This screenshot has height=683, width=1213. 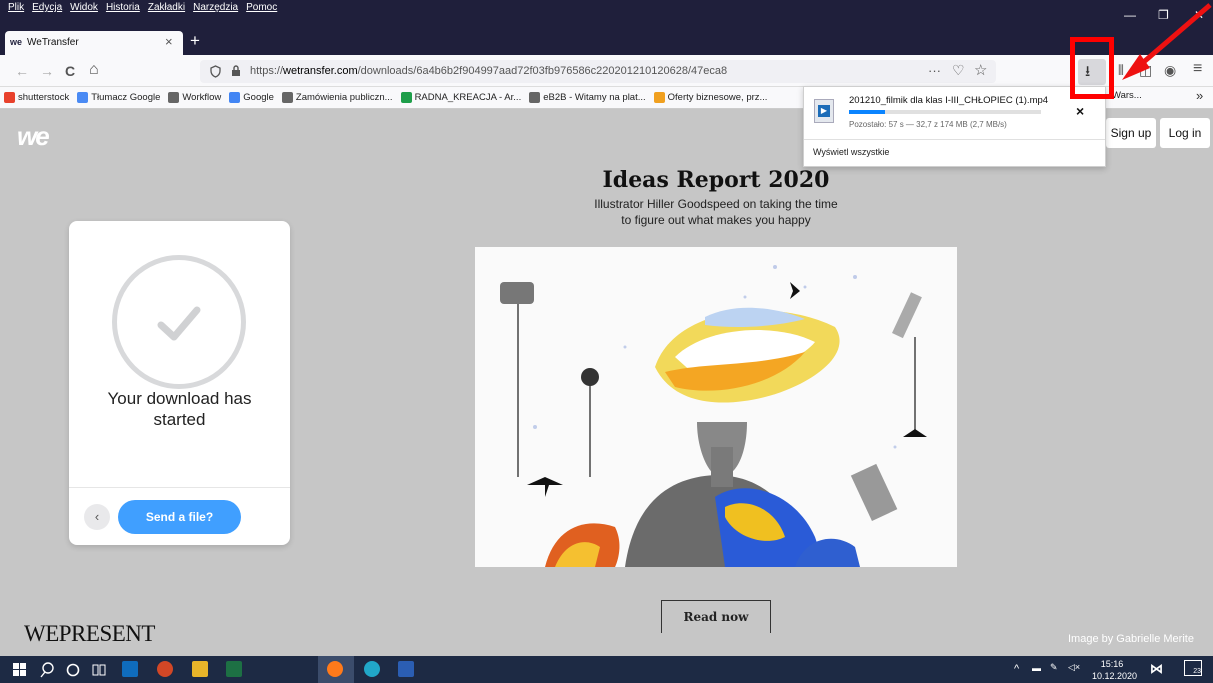 What do you see at coordinates (179, 323) in the screenshot?
I see `checkmark-icon` at bounding box center [179, 323].